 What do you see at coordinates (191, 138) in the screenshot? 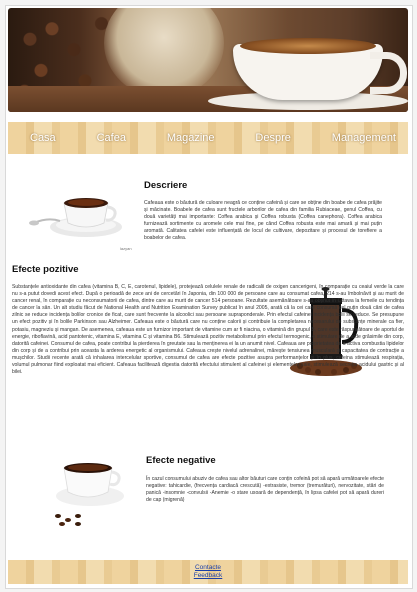
I see `nav-item-magazine: Magazine` at bounding box center [191, 138].